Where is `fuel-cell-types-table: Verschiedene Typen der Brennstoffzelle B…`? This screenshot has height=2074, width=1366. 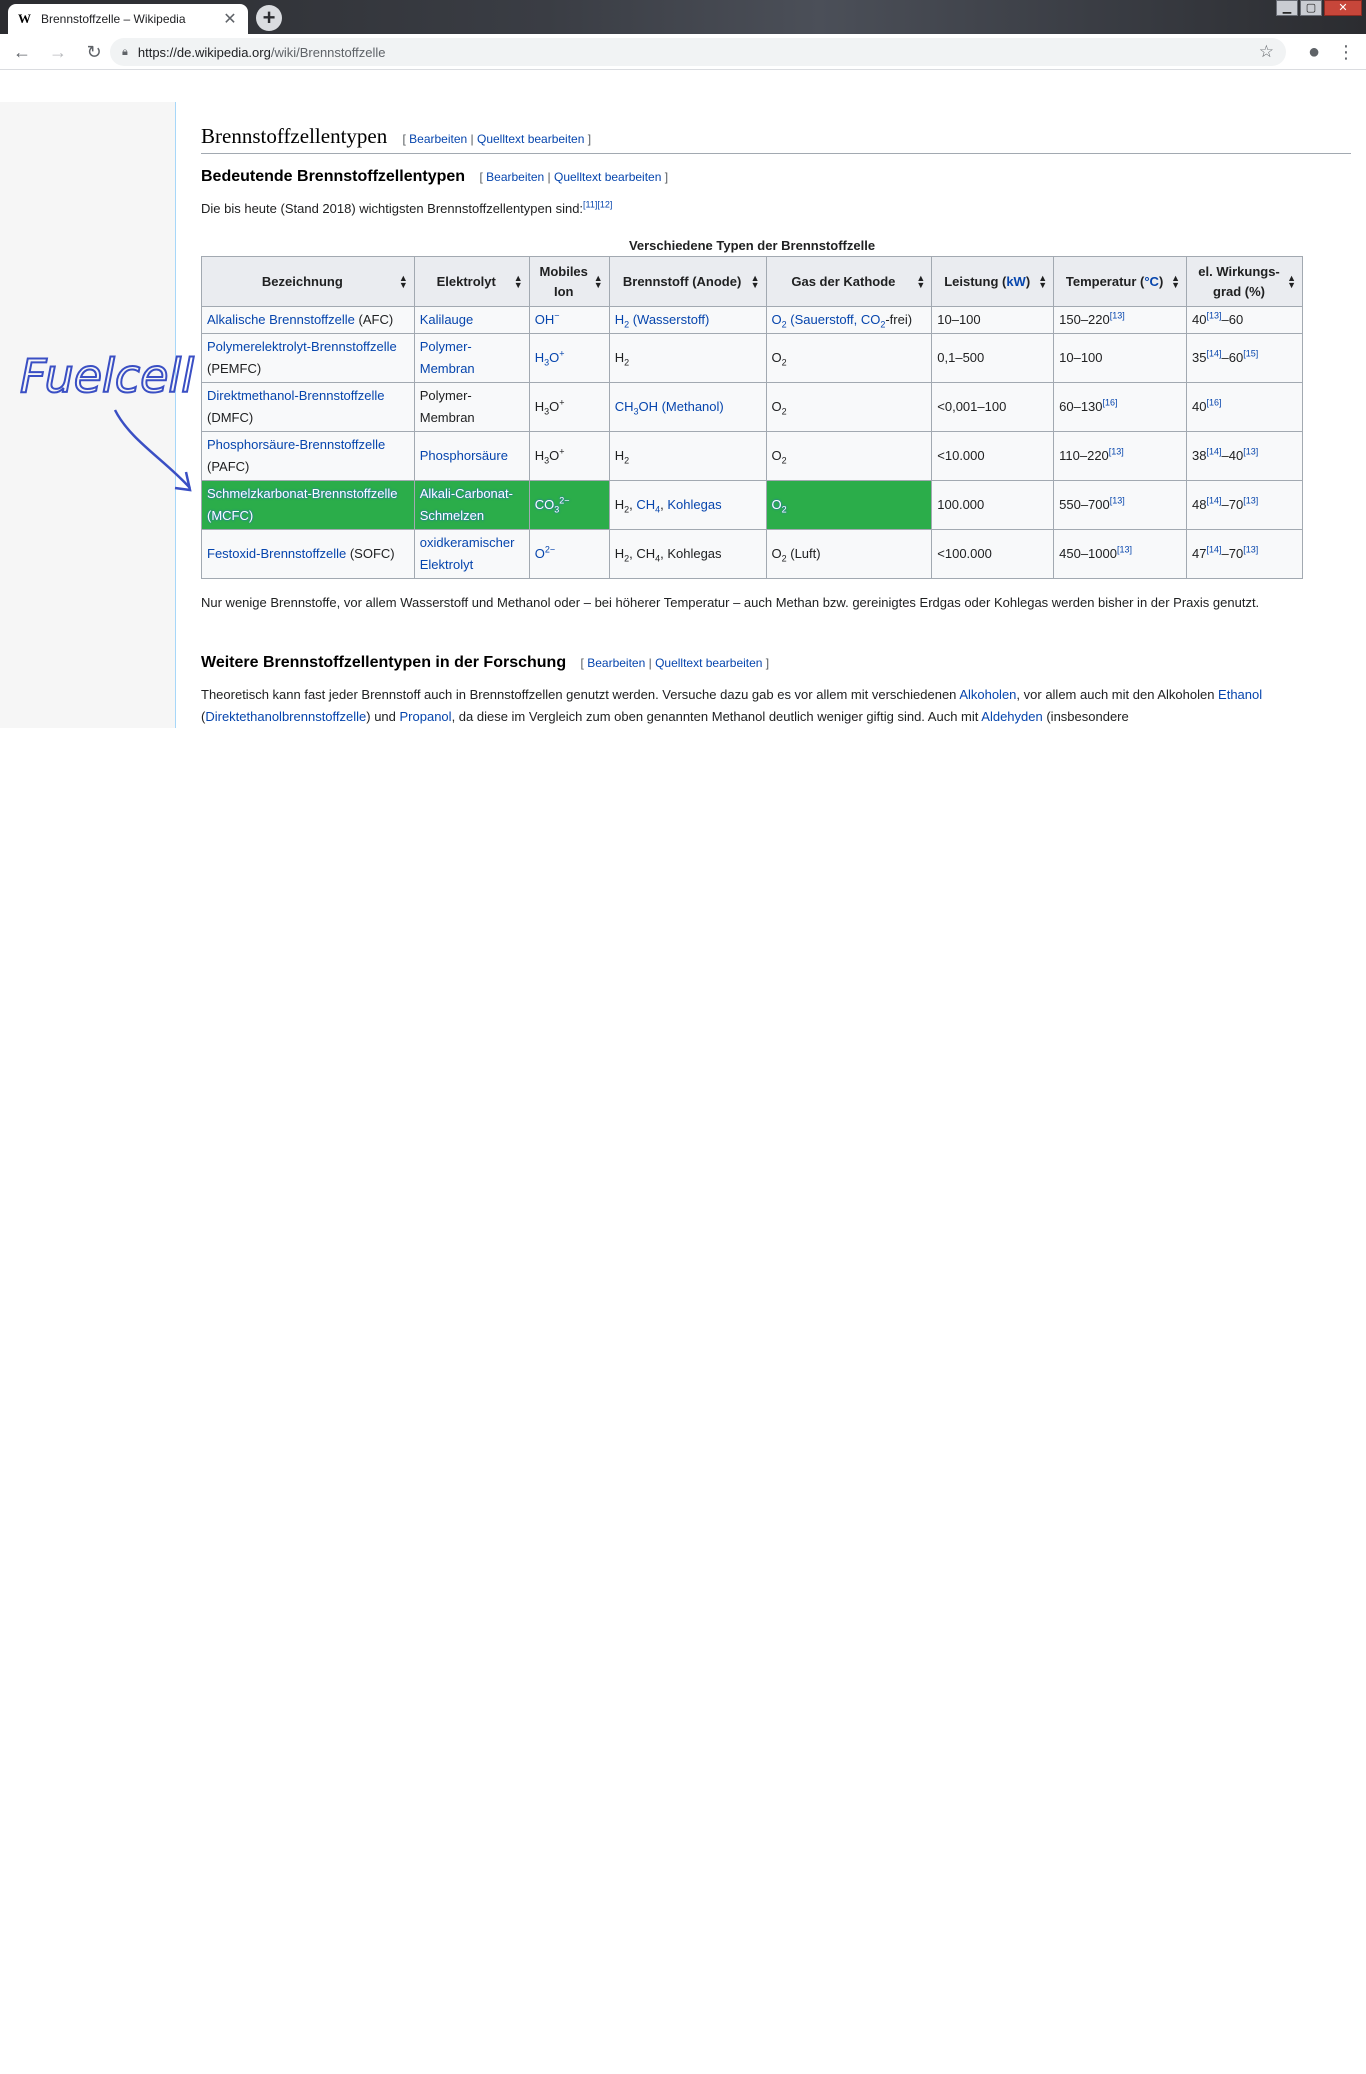 fuel-cell-types-table: Verschiedene Typen der Brennstoffzelle B… is located at coordinates (752, 407).